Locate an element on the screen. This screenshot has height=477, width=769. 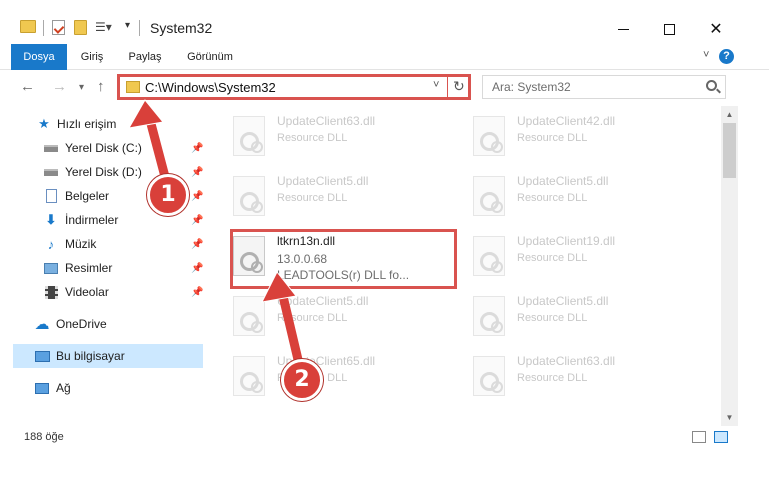
tab-home: Giriş is located at coordinates (92, 57).